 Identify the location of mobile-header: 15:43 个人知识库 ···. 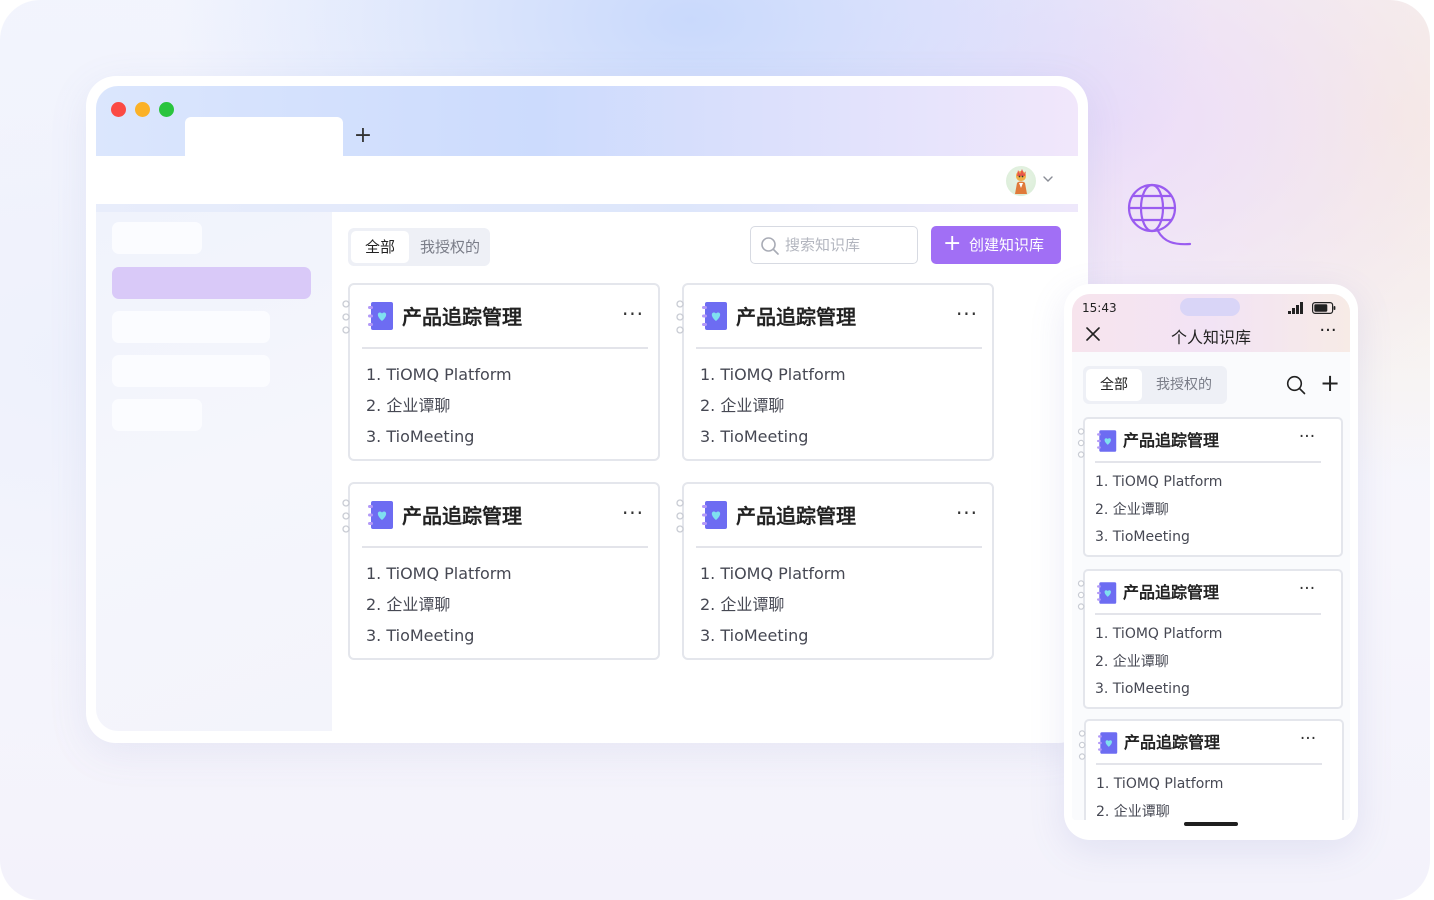
(1211, 323).